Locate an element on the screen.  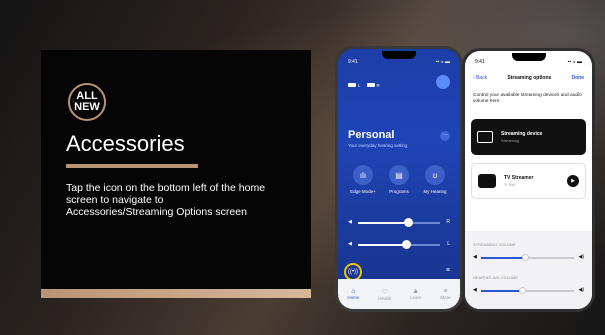
streaming-volume-label: STREAMING VOLUME is located at coordinates (494, 245).